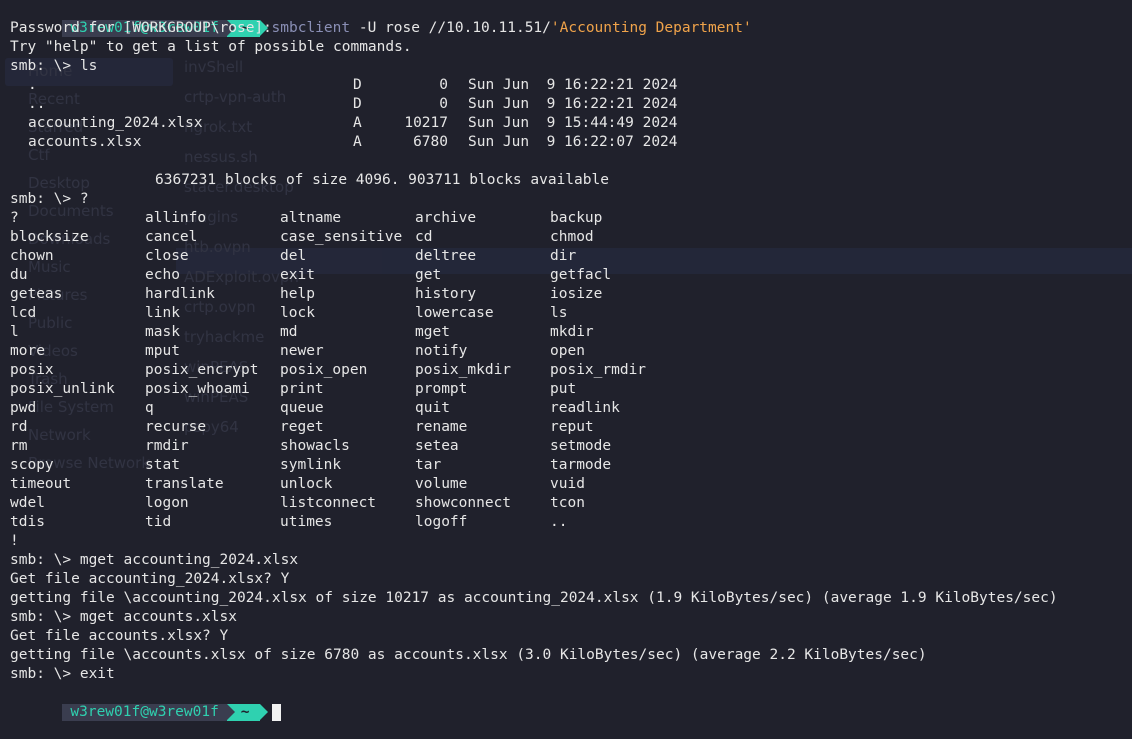 The height and width of the screenshot is (739, 1132). I want to click on help-command: prompt, so click(441, 389).